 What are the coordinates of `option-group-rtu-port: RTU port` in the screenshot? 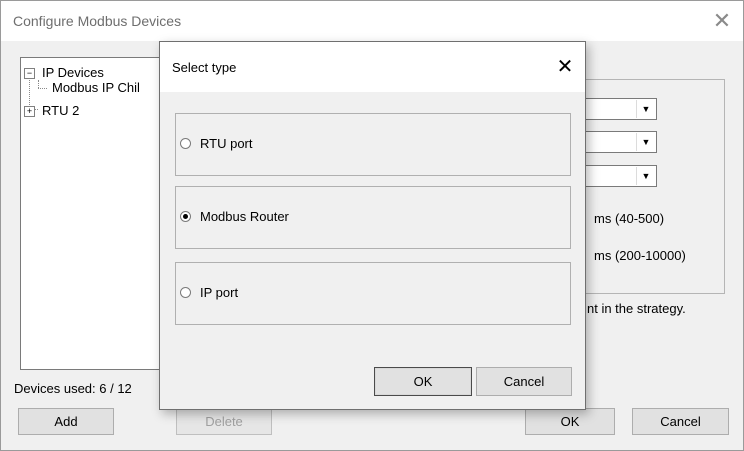 It's located at (373, 144).